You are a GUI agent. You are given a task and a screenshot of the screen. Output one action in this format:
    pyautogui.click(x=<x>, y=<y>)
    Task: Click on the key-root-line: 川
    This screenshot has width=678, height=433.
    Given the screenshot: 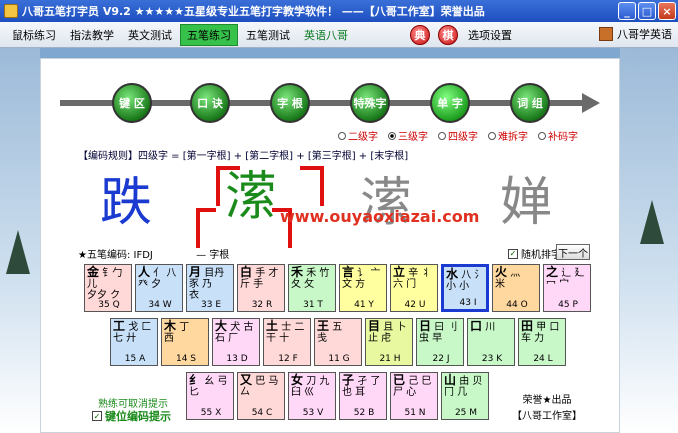 What is the action you would take?
    pyautogui.click(x=489, y=327)
    